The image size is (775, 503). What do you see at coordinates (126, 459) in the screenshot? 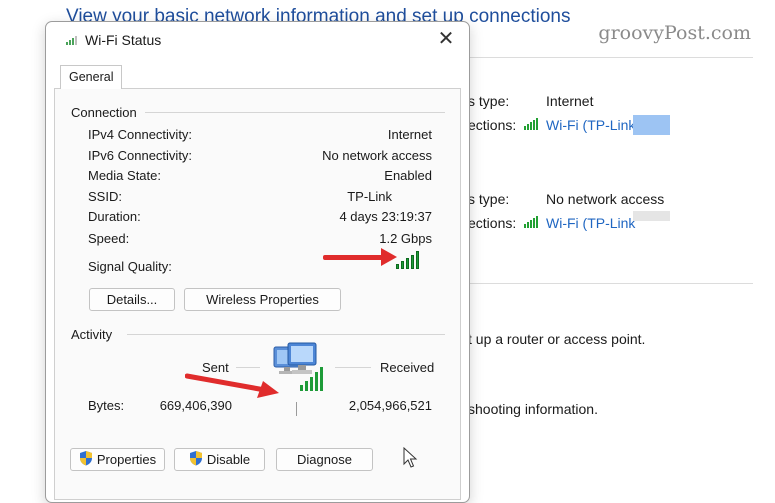
I see `properties-button-label: Properties` at bounding box center [126, 459].